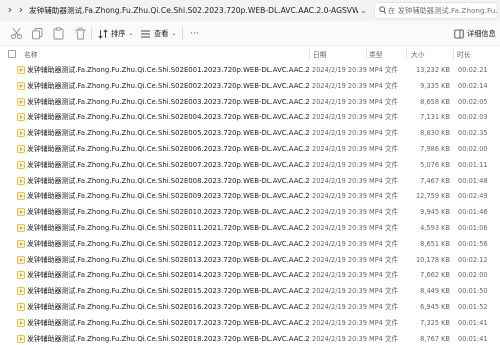 The width and height of the screenshot is (500, 345). I want to click on copy-icon, so click(37, 33).